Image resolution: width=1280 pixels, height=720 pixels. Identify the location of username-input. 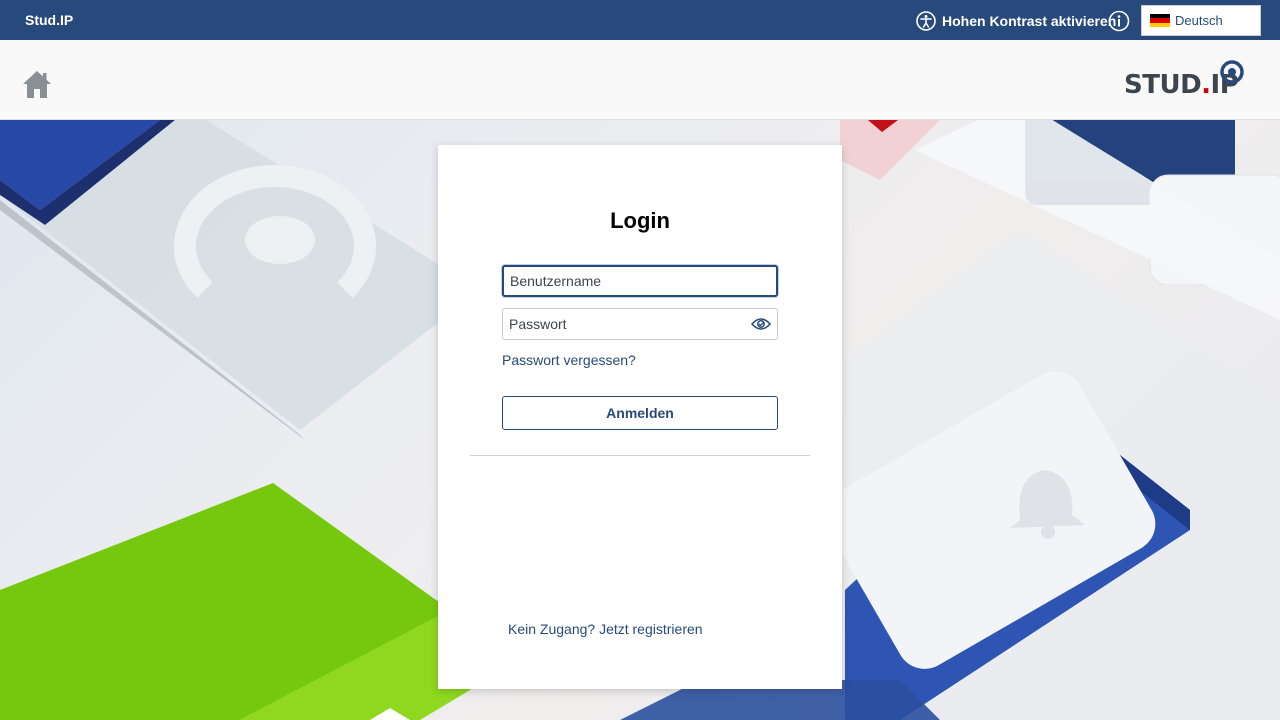
(640, 281).